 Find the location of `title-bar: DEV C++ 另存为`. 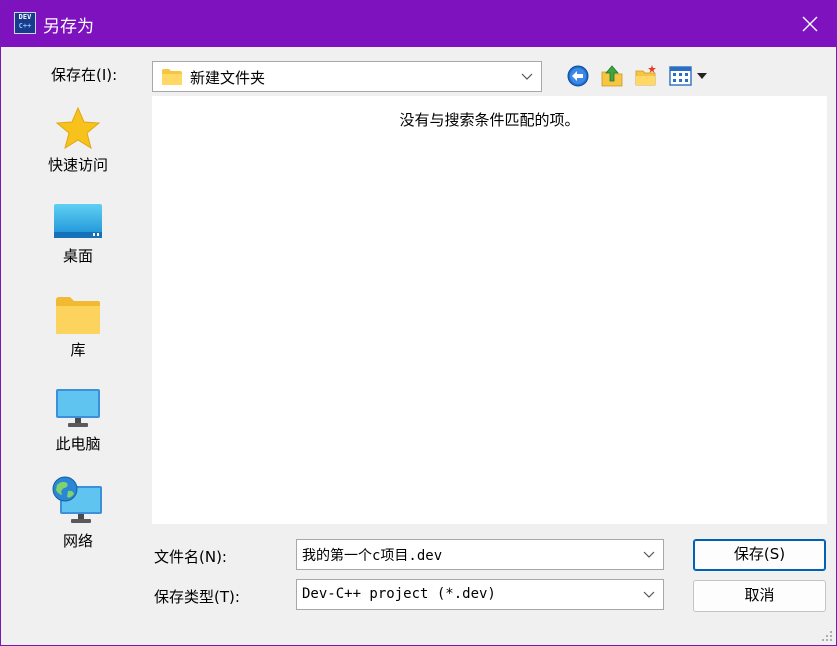

title-bar: DEV C++ 另存为 is located at coordinates (418, 24).